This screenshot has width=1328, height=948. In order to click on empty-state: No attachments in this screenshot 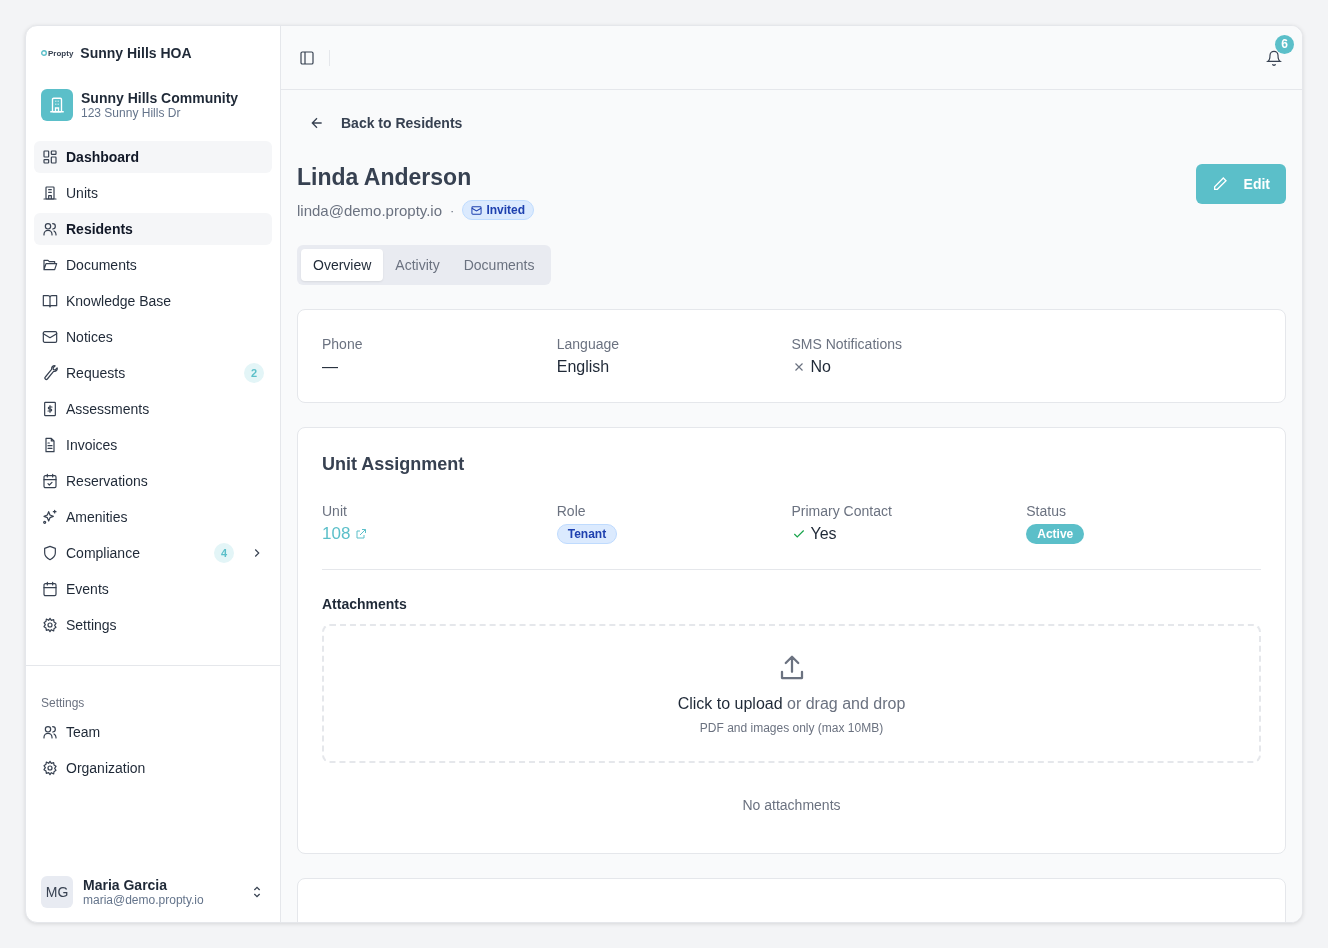, I will do `click(791, 805)`.